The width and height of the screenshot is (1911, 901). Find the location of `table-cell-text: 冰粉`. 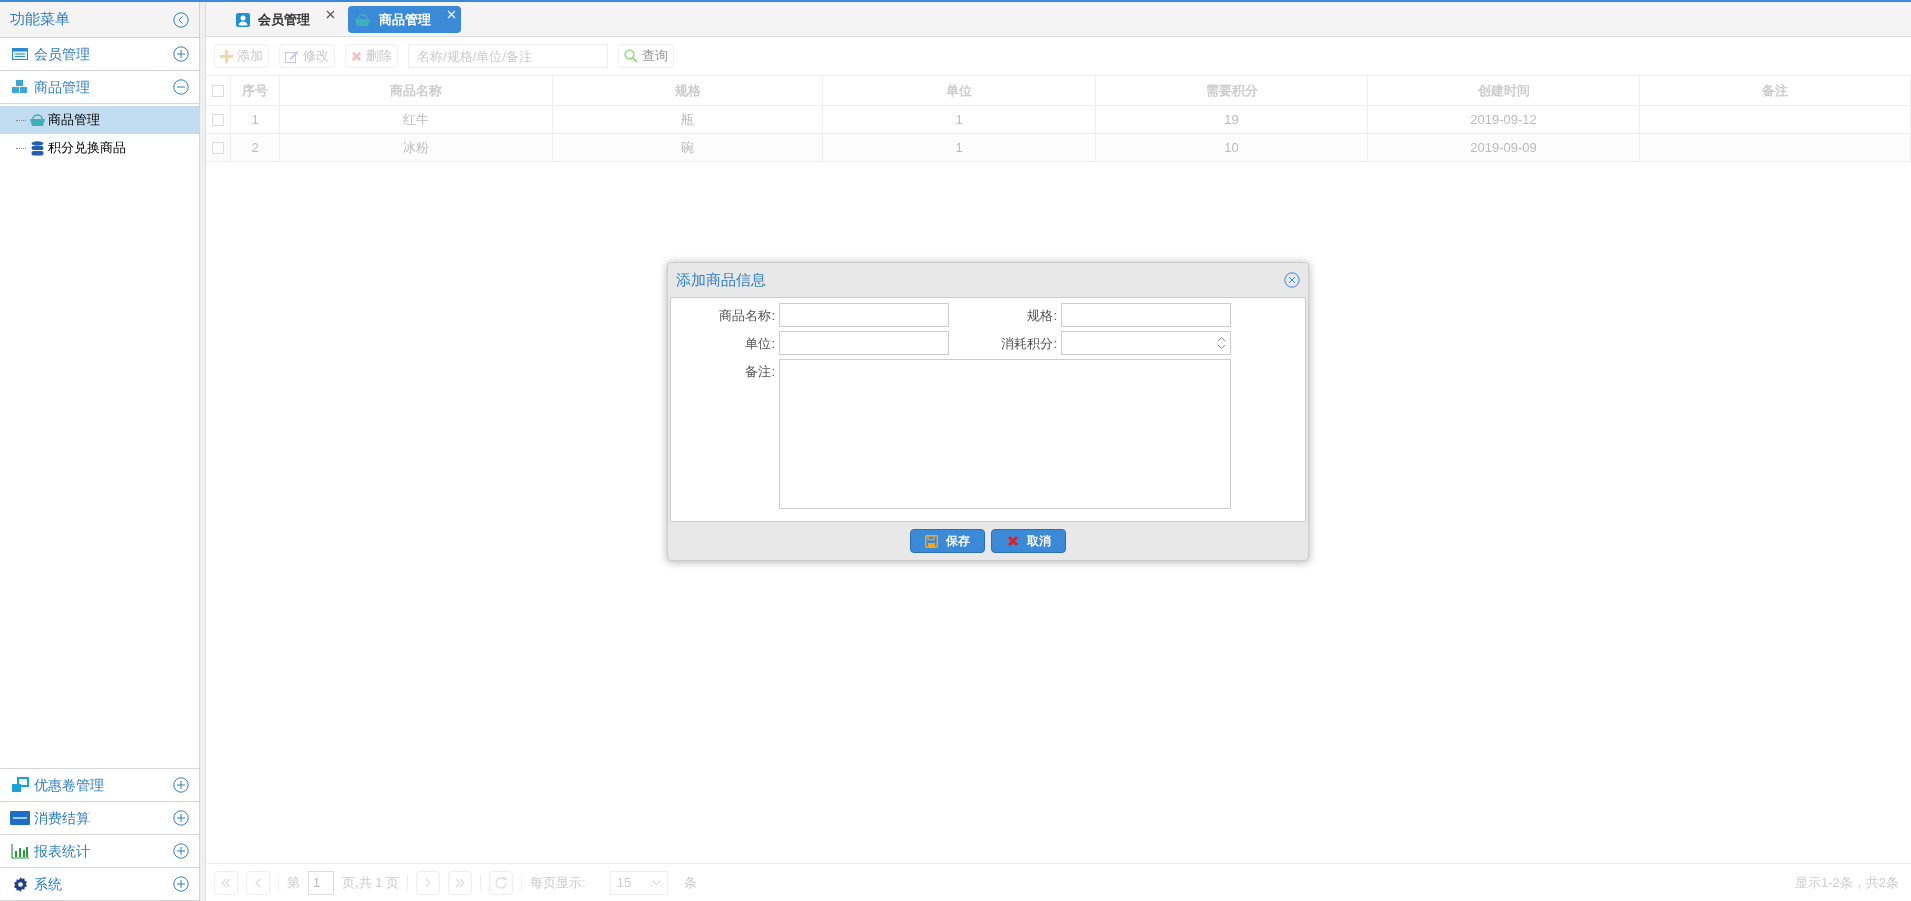

table-cell-text: 冰粉 is located at coordinates (416, 147).